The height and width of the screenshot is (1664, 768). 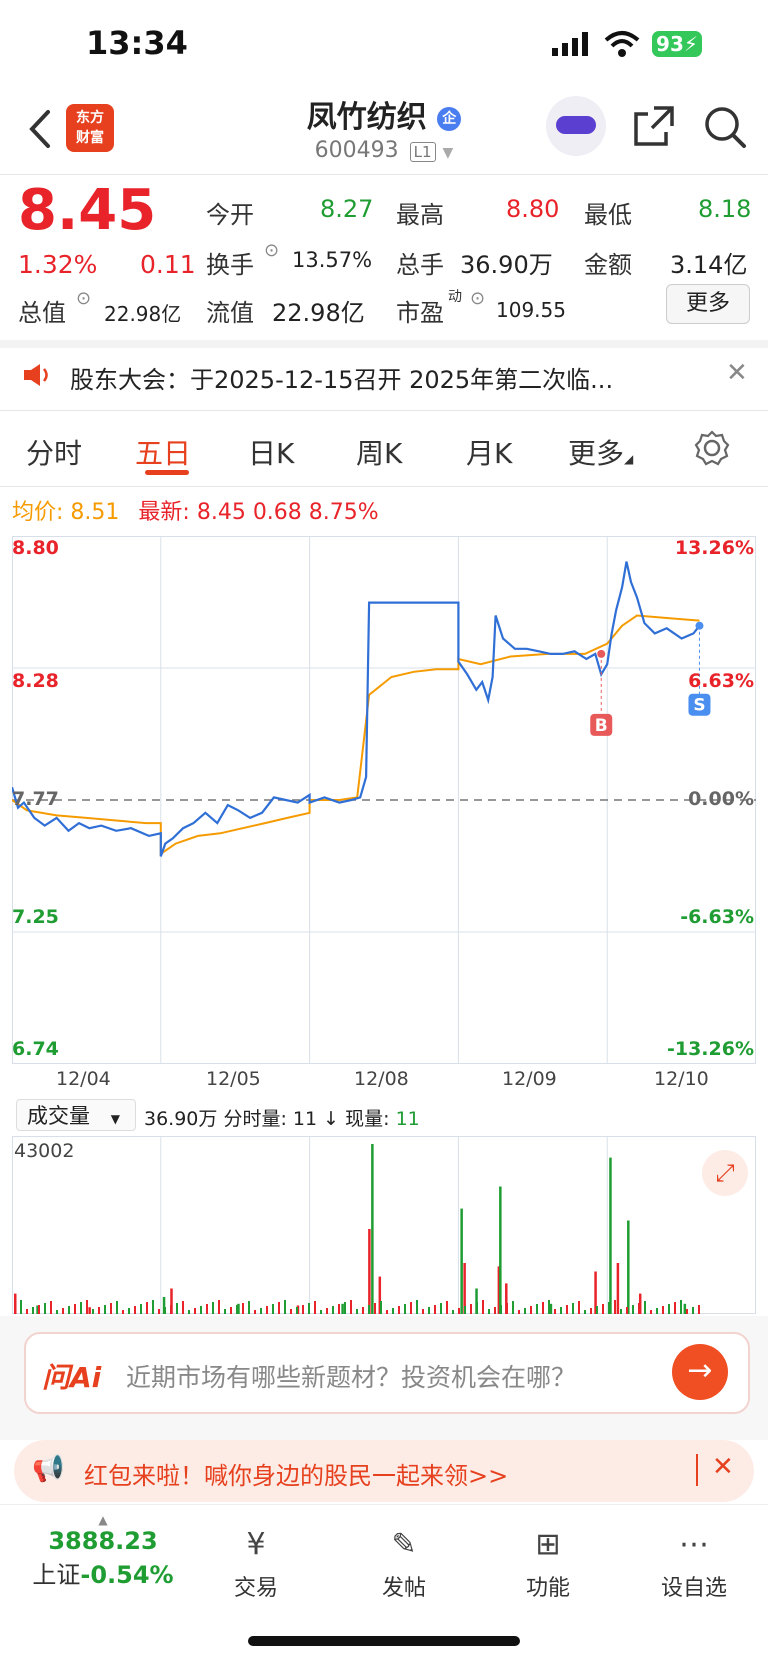 I want to click on ai-send-button: →, so click(x=700, y=1372).